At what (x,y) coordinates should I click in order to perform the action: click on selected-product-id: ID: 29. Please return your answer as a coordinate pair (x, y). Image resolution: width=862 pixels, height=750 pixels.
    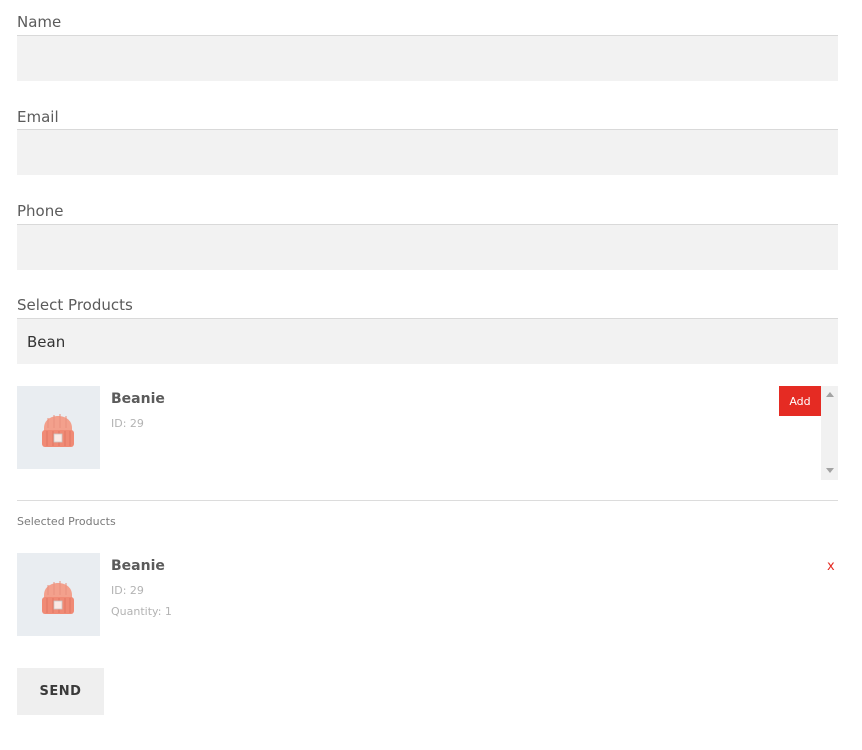
    Looking at the image, I should click on (127, 590).